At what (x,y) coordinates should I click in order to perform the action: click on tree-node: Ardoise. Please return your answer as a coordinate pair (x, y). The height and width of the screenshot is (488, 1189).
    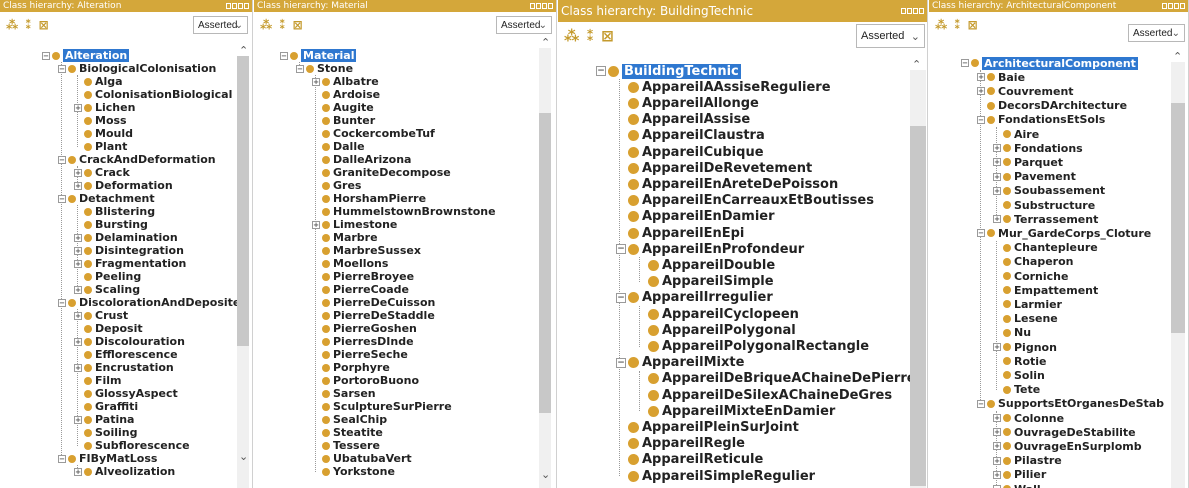
    Looking at the image, I should click on (351, 94).